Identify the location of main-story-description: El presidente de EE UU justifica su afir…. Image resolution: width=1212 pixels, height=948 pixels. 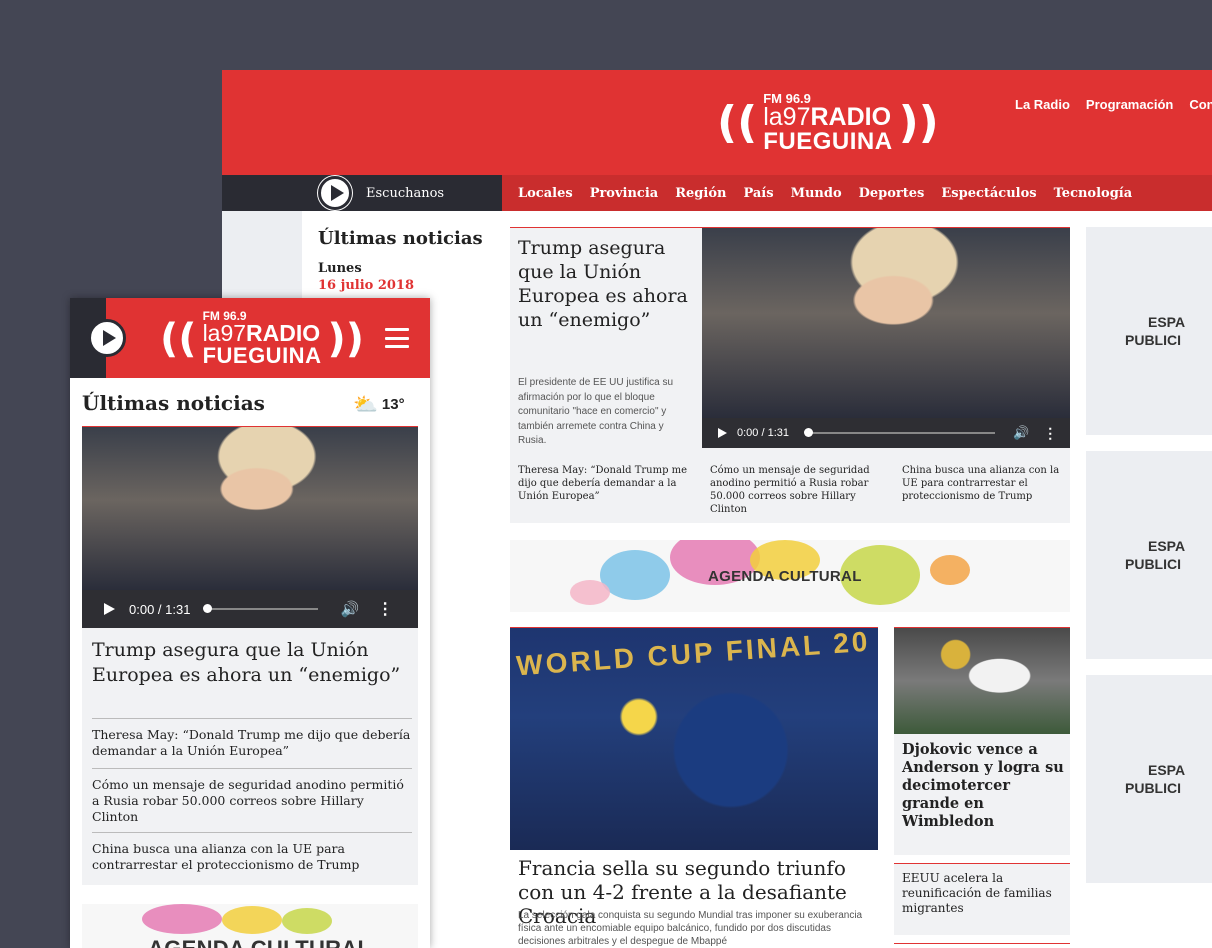
(596, 411).